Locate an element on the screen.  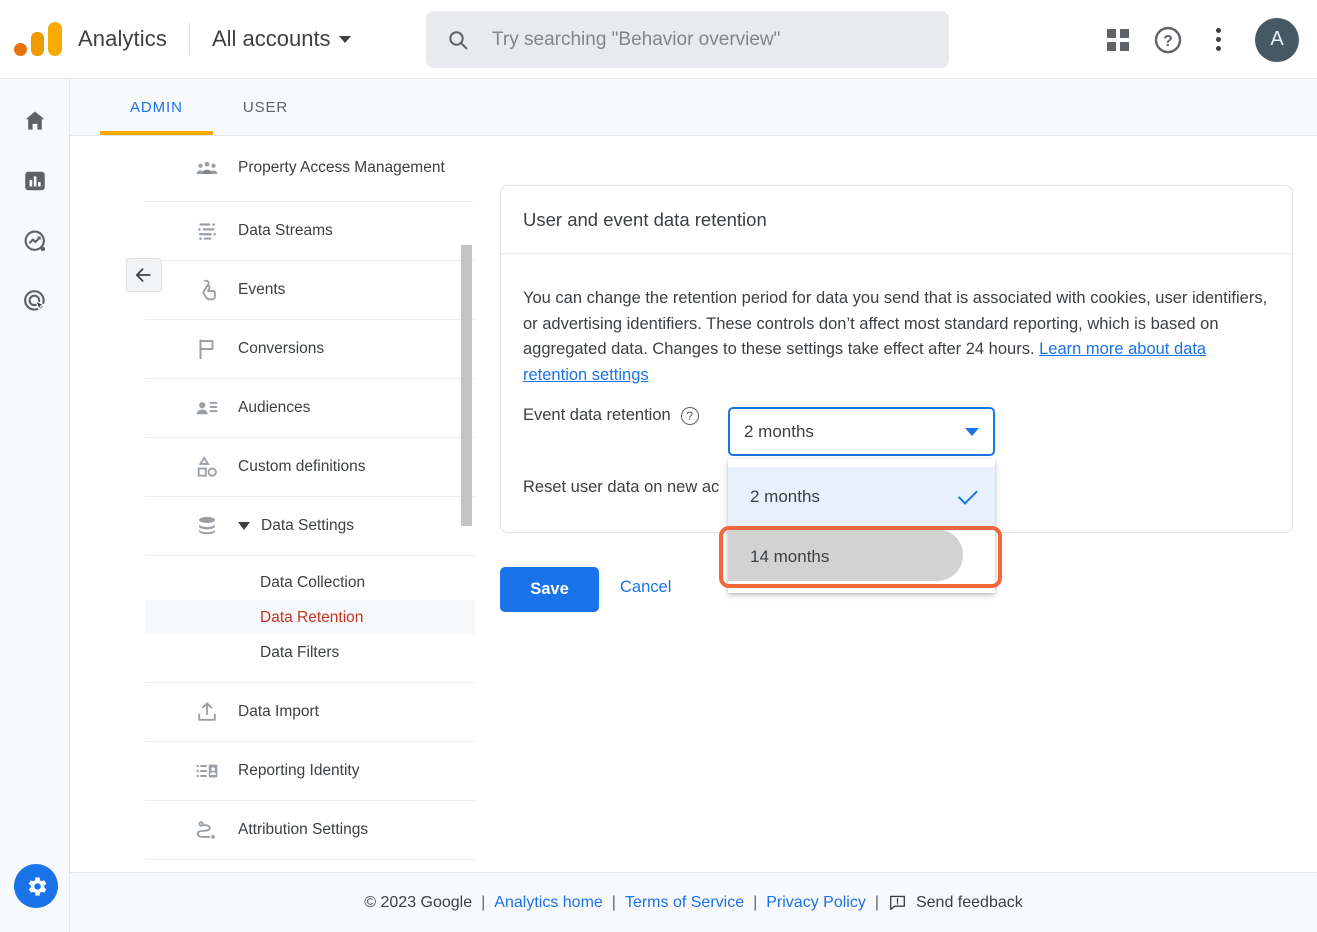
event-data-retention-label: Event data retention is located at coordinates (597, 415).